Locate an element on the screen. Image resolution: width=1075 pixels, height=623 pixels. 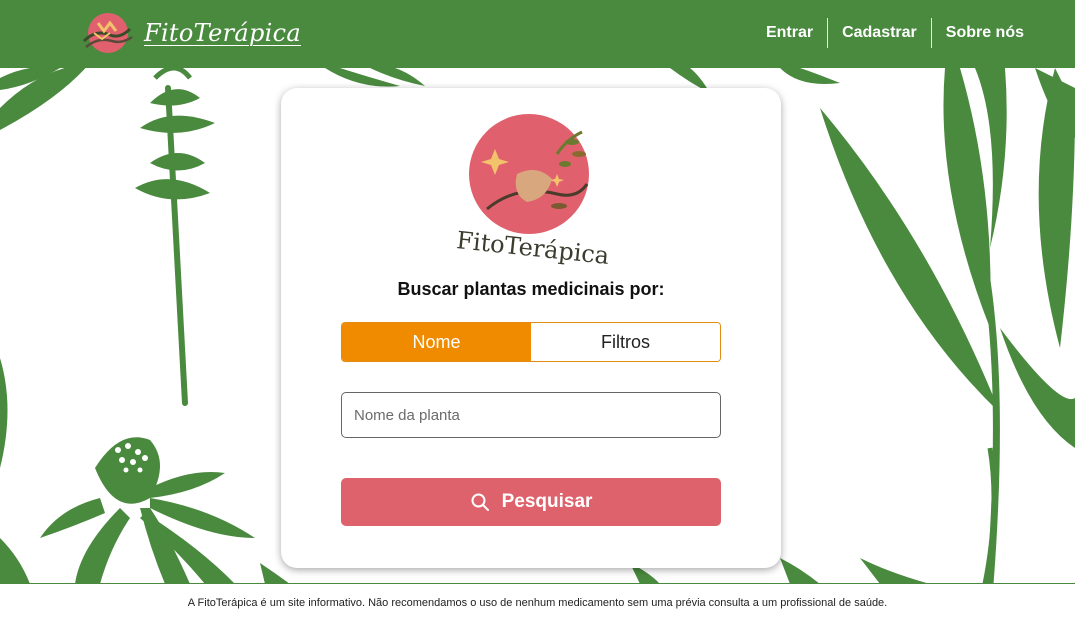
search-mode-tabs: Nome Filtros is located at coordinates (531, 342).